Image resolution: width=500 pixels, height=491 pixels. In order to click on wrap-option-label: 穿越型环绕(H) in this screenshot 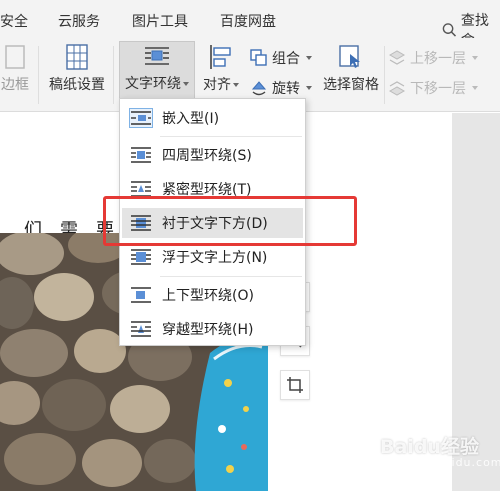, I will do `click(208, 330)`.